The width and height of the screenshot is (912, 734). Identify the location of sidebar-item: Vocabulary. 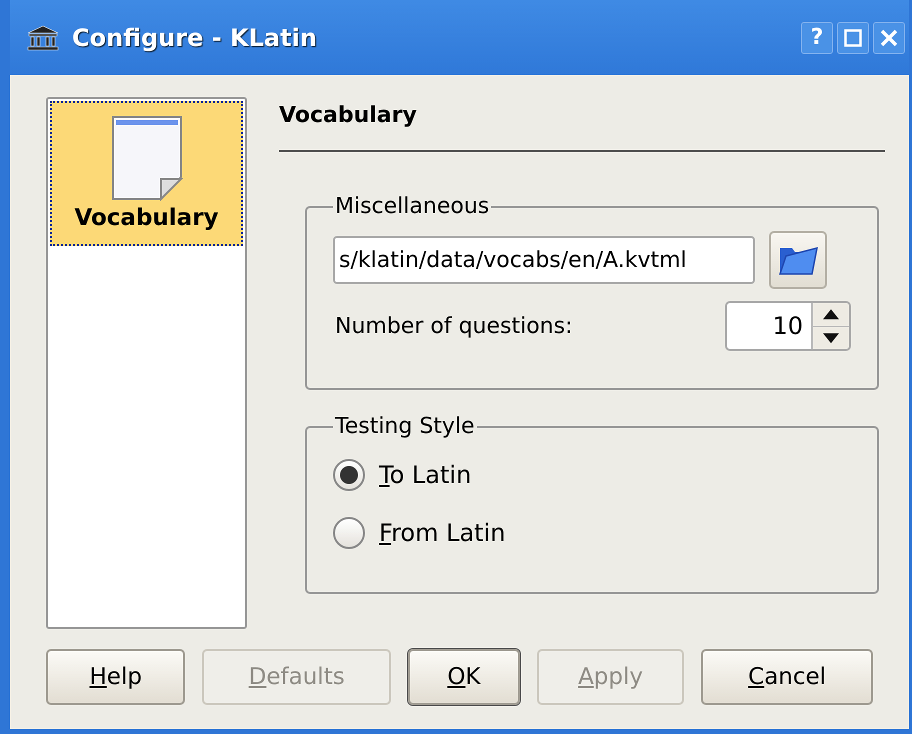
(146, 173).